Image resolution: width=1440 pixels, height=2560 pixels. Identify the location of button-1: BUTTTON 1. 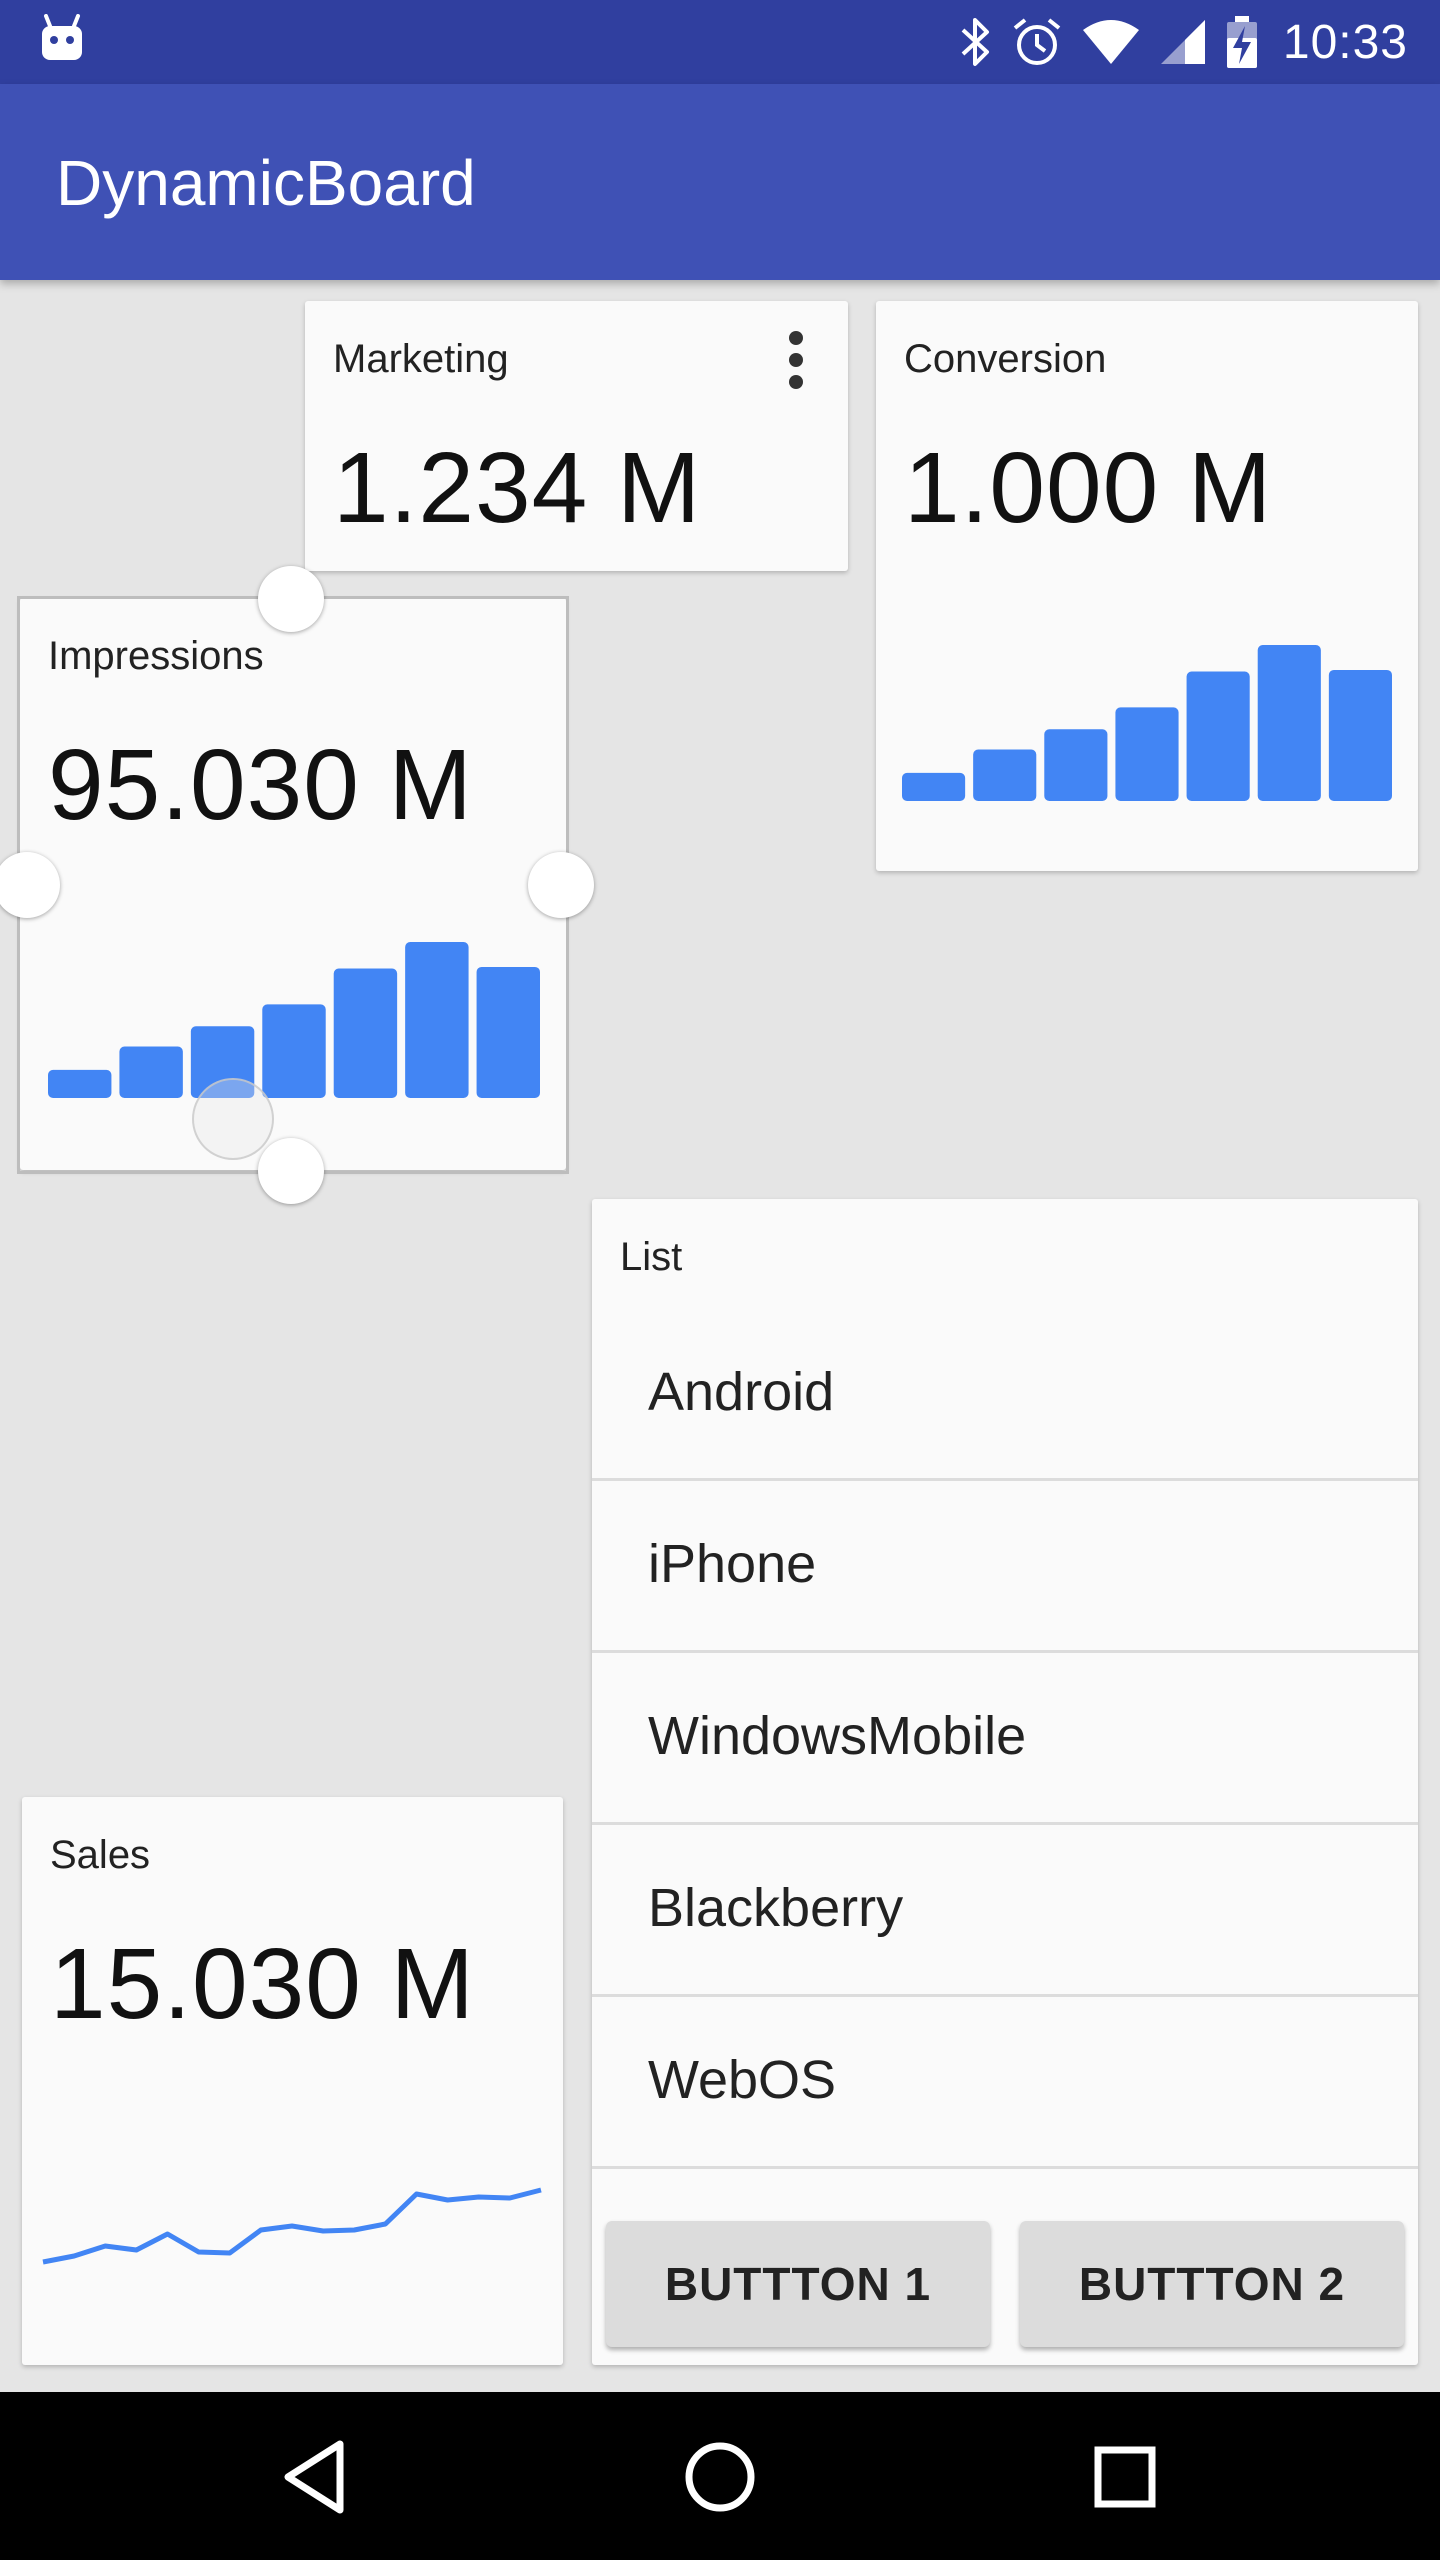
(798, 2284).